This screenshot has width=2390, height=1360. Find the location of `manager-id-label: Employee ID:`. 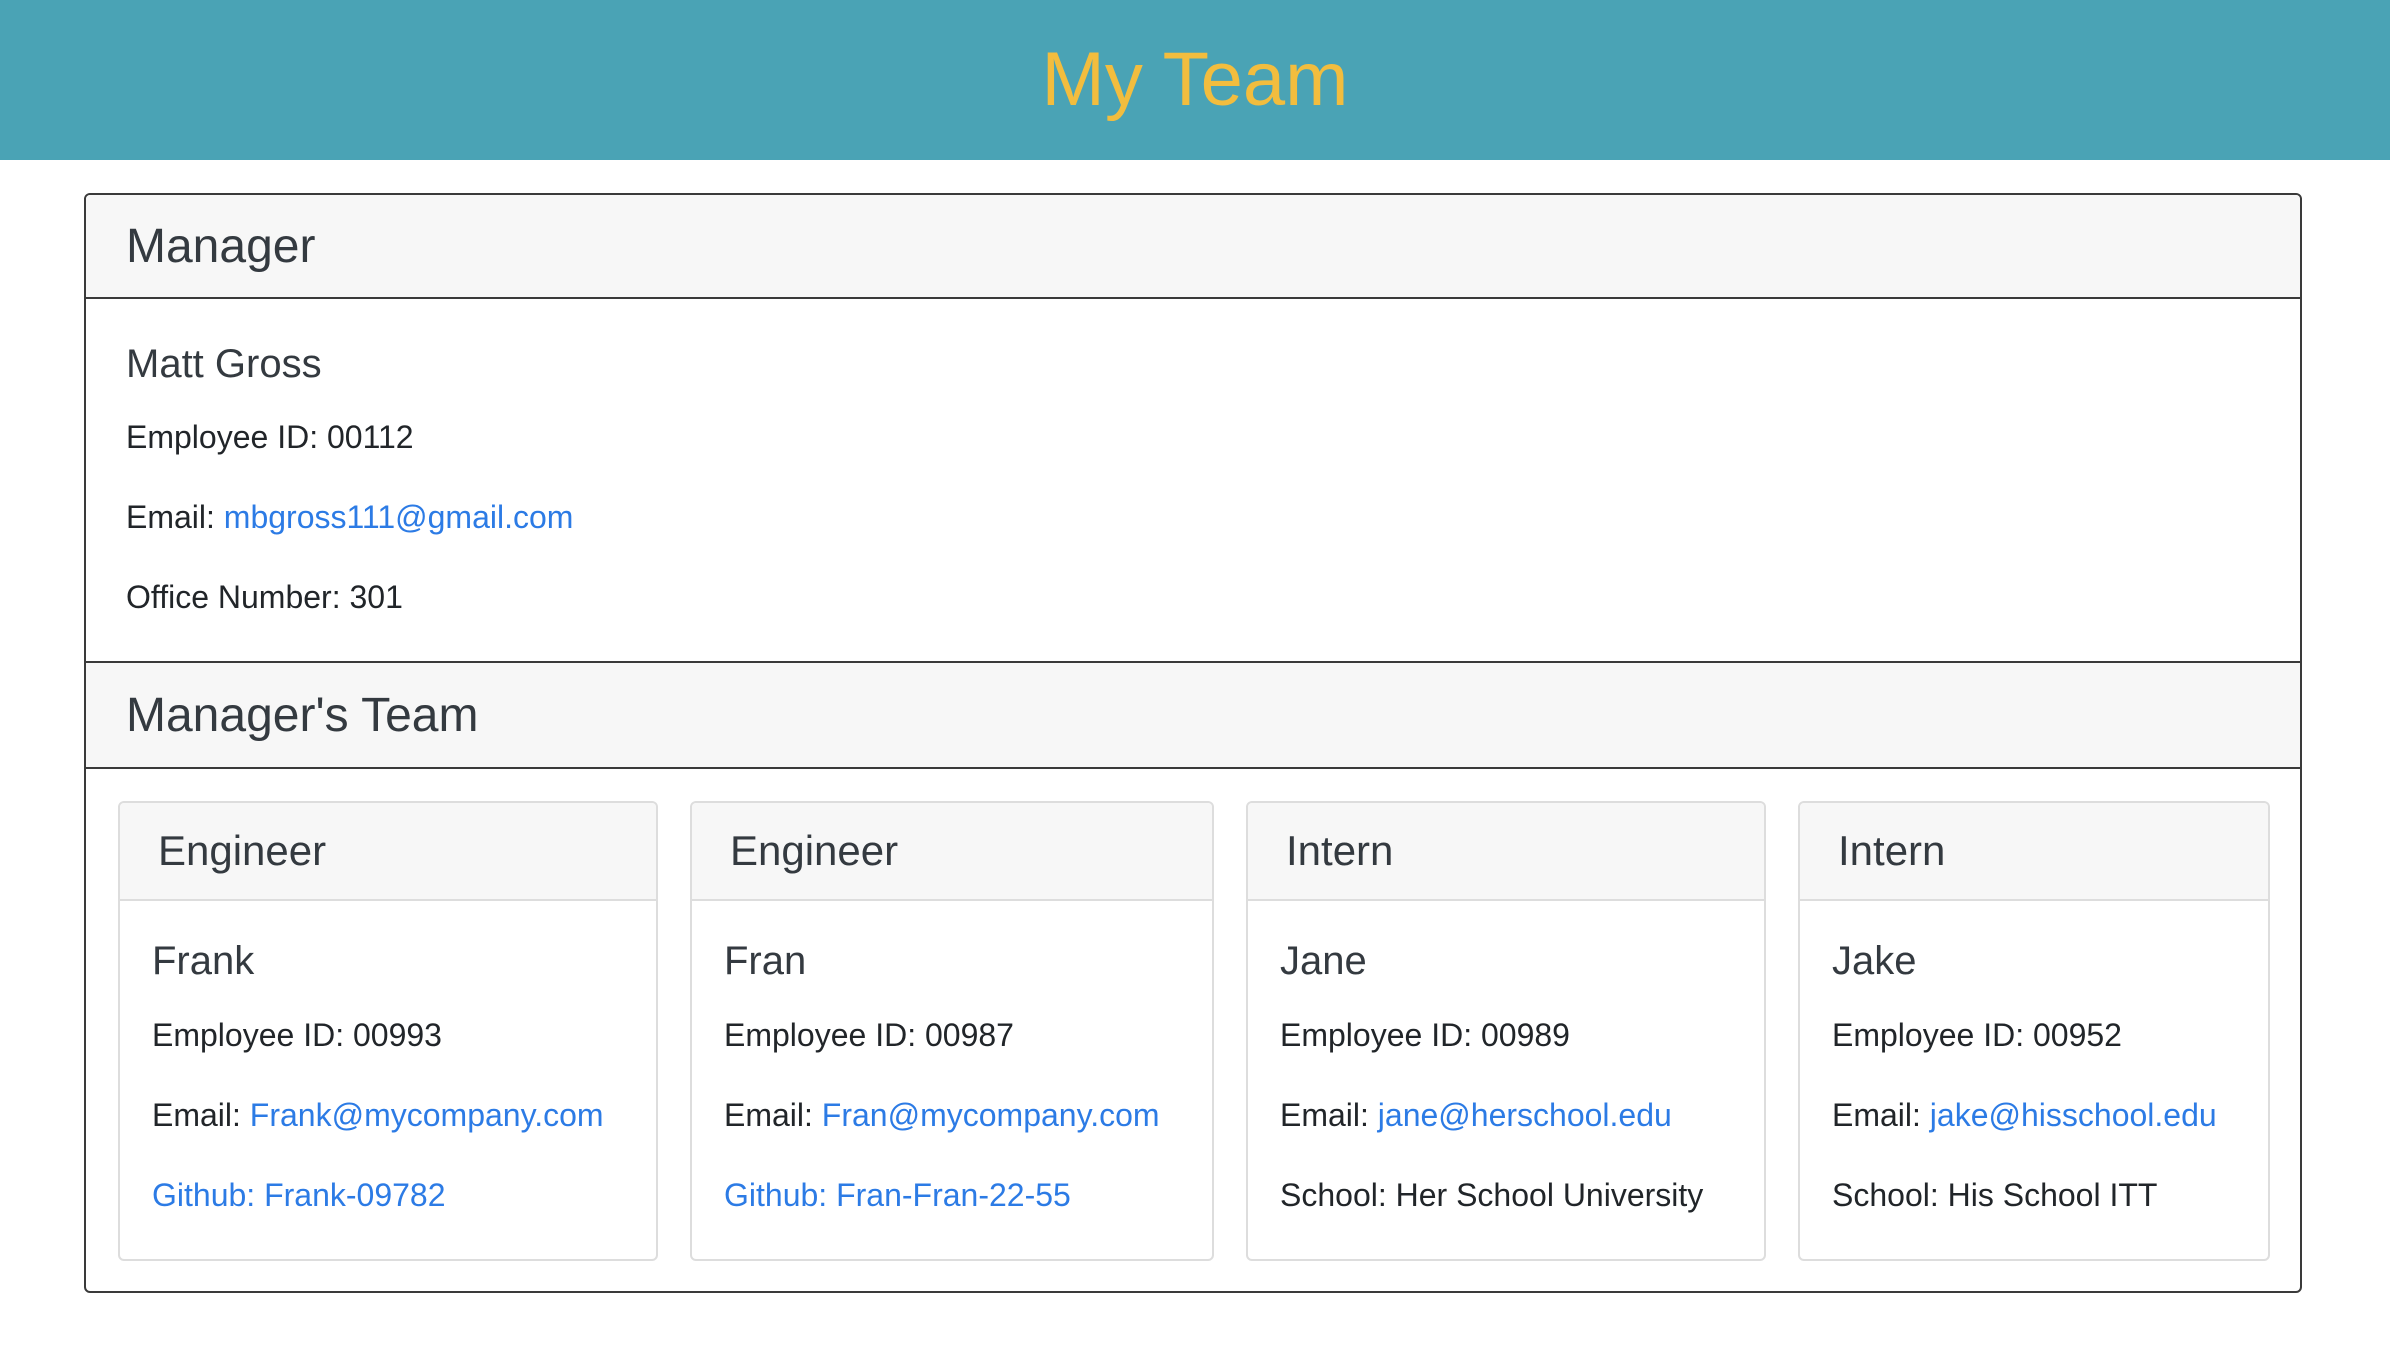

manager-id-label: Employee ID: is located at coordinates (222, 437).